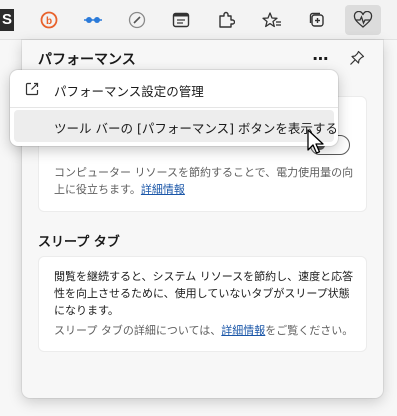  What do you see at coordinates (137, 20) in the screenshot?
I see `pen-extension-icon` at bounding box center [137, 20].